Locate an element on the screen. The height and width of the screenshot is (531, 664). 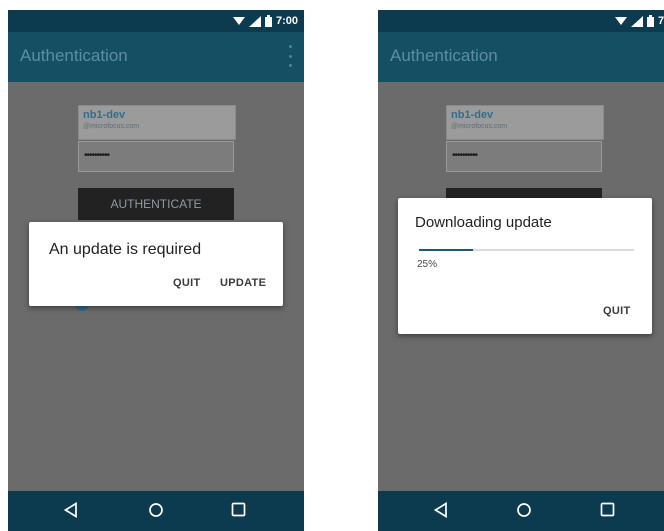
authenticate-button-label: AUTHENTICATE is located at coordinates (156, 204).